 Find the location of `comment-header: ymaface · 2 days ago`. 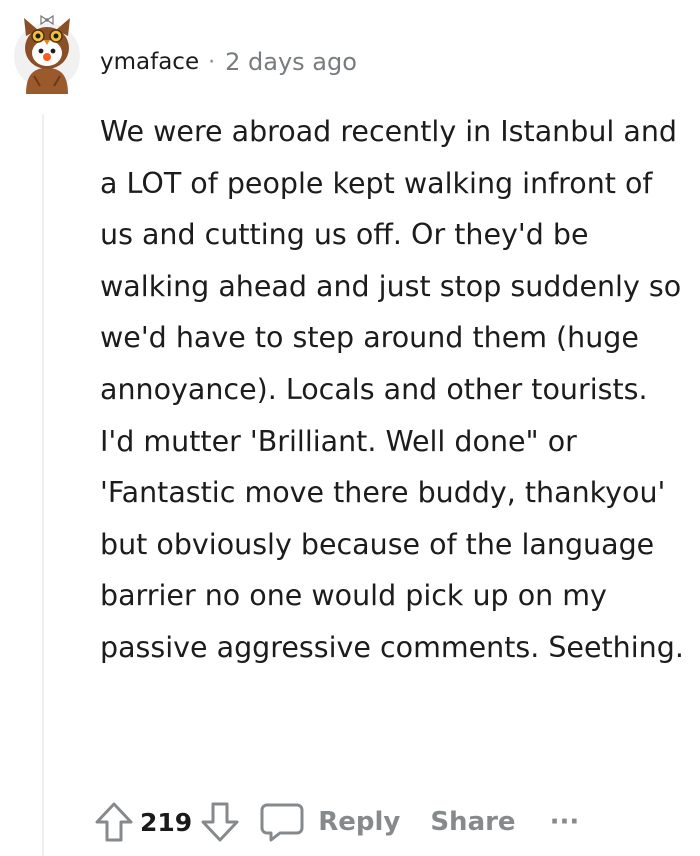

comment-header: ymaface · 2 days ago is located at coordinates (228, 62).